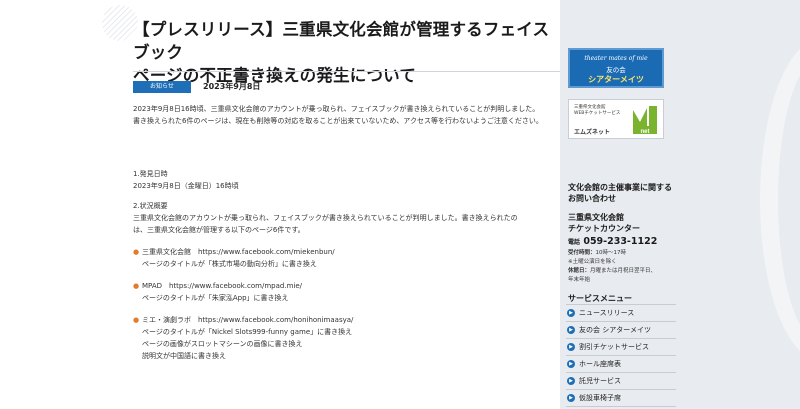 The image size is (800, 409). I want to click on hours-label: 受付時間：, so click(582, 253).